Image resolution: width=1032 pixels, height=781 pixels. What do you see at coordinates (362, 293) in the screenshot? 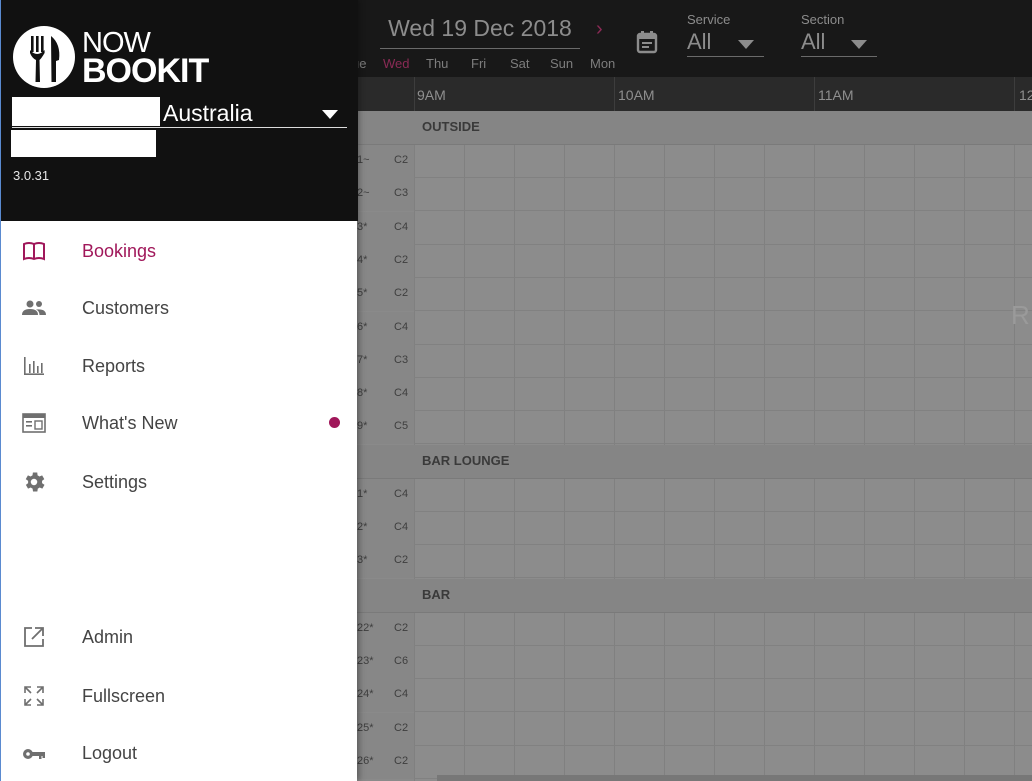
I see `table-name: 5*` at bounding box center [362, 293].